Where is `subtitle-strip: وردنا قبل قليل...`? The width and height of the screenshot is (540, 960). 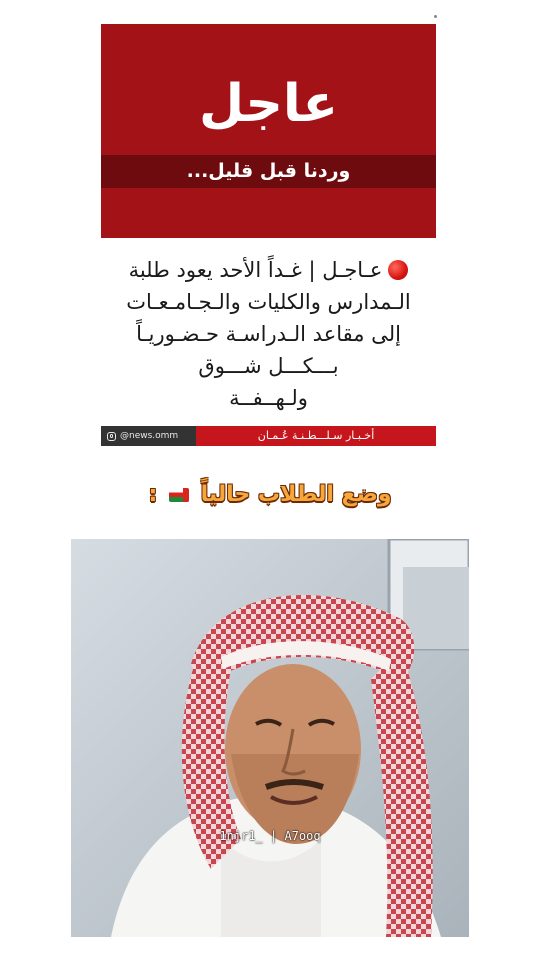
subtitle-strip: وردنا قبل قليل... is located at coordinates (268, 171).